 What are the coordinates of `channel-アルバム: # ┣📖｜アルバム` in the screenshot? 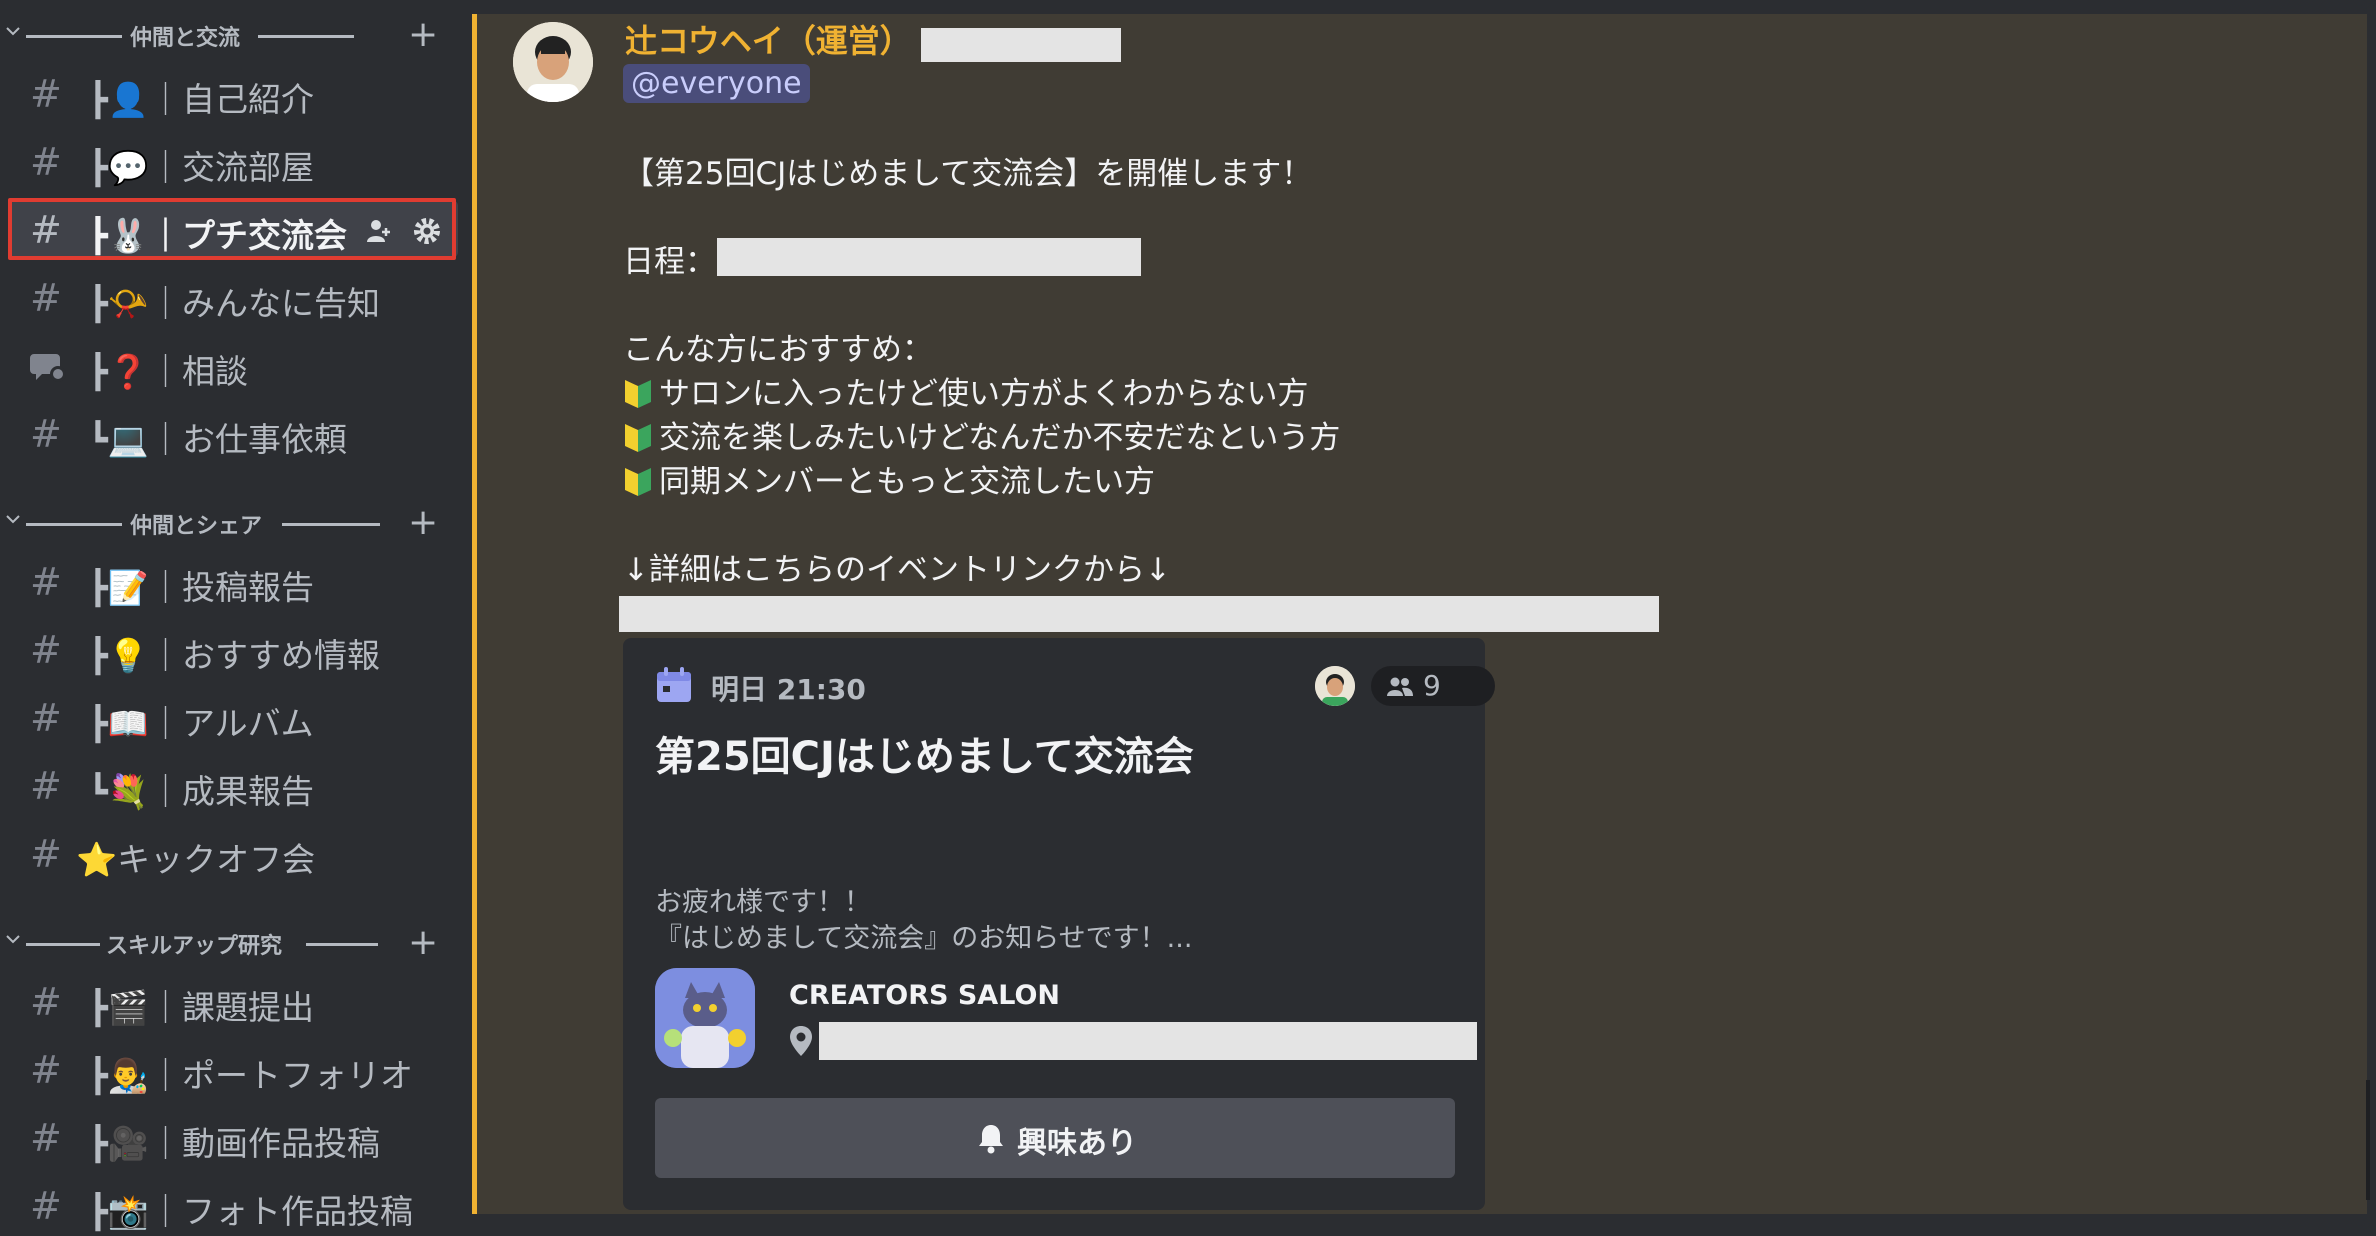 It's located at (233, 717).